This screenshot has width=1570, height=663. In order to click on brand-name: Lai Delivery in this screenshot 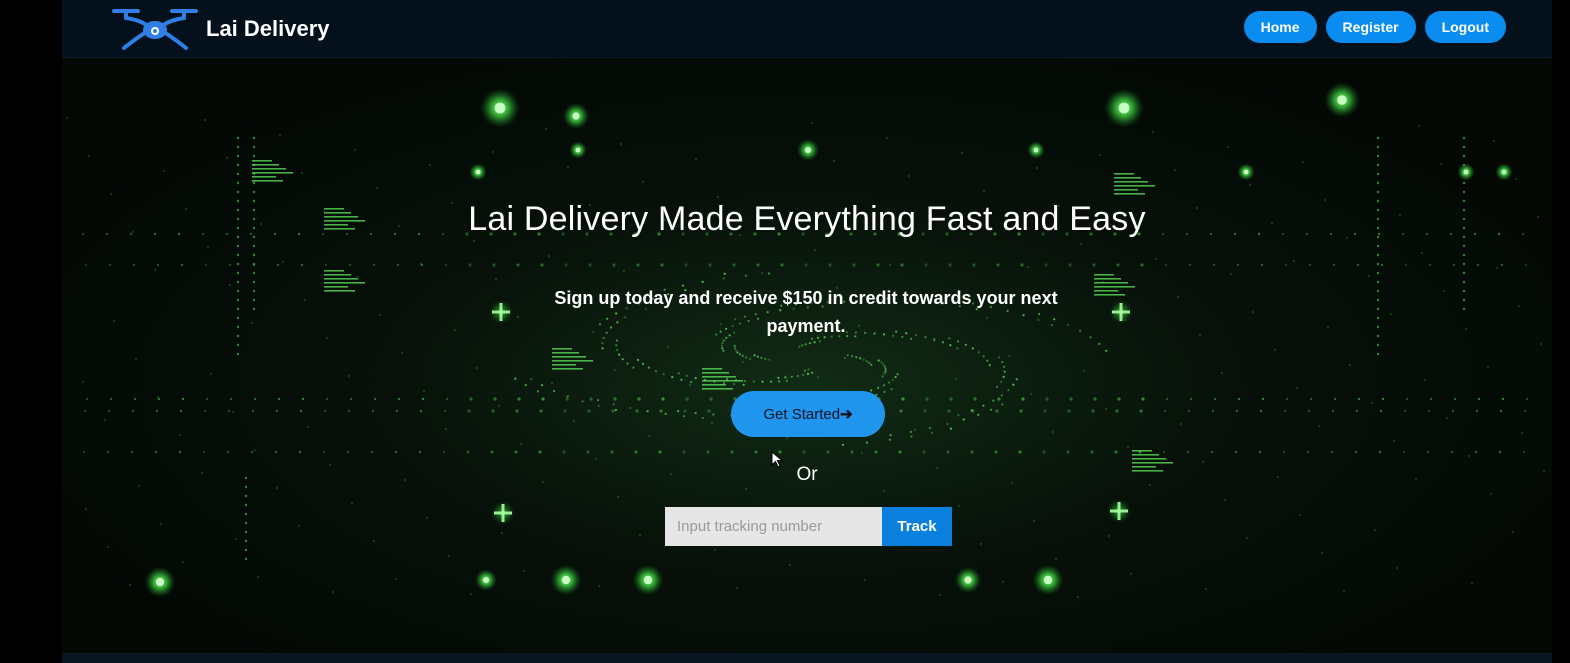, I will do `click(268, 28)`.